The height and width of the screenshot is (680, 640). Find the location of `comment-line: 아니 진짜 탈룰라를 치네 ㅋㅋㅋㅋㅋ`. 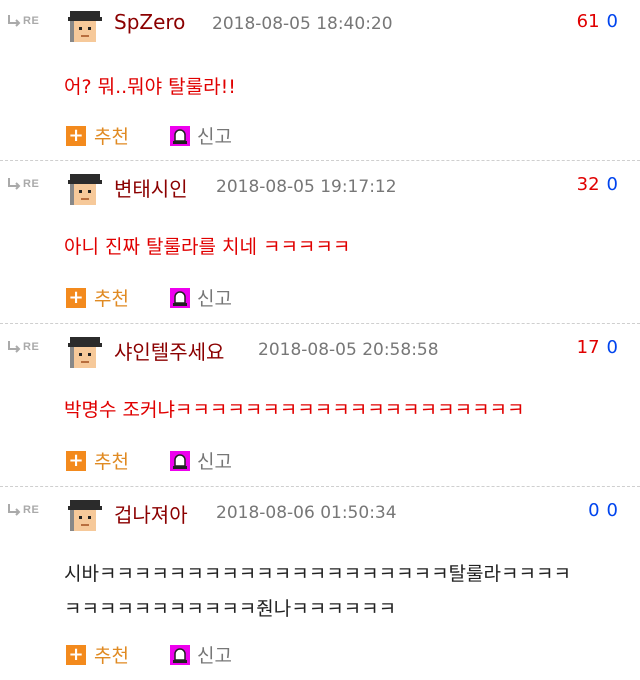

comment-line: 아니 진짜 탈룰라를 치네 ㅋㅋㅋㅋㅋ is located at coordinates (207, 247).